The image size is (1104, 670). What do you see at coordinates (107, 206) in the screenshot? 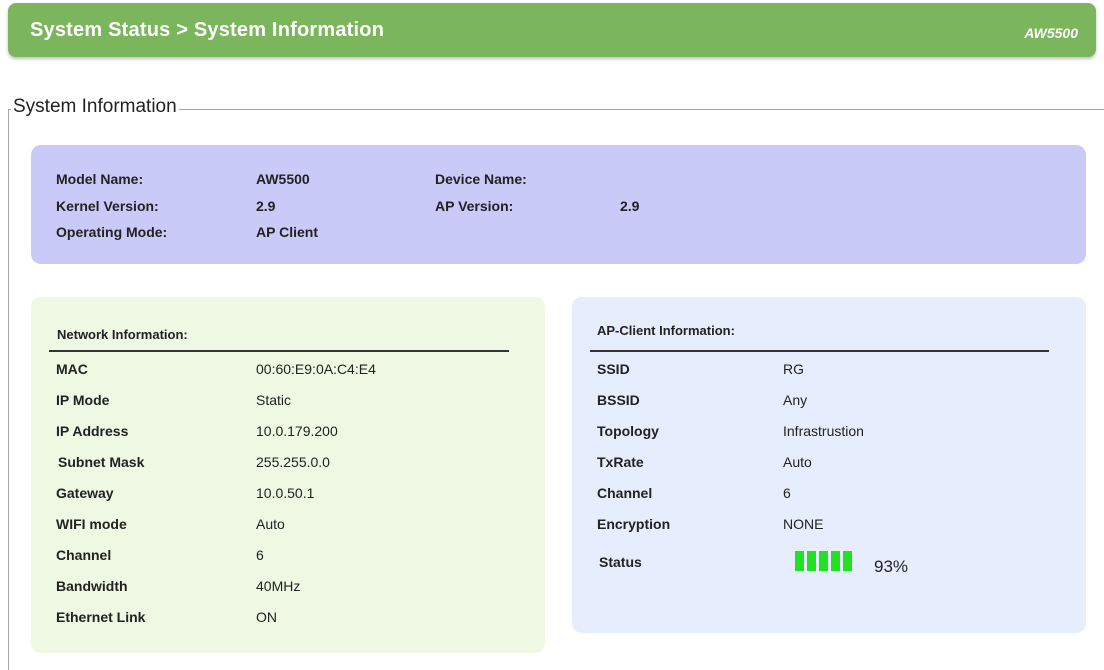
I see `kernel-version-label: Kernel Version:` at bounding box center [107, 206].